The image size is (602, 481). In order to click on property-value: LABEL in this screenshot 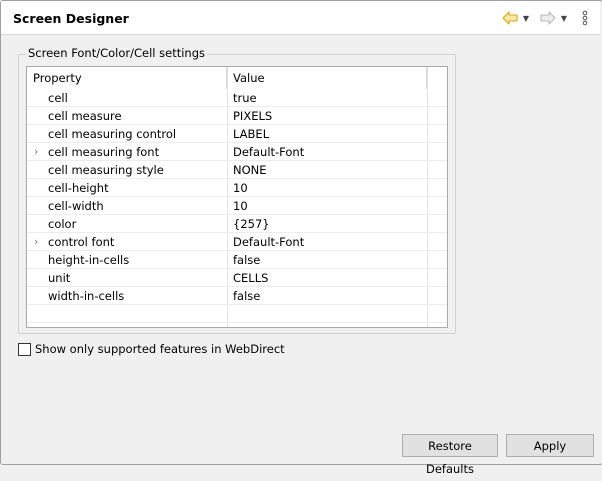, I will do `click(251, 134)`.